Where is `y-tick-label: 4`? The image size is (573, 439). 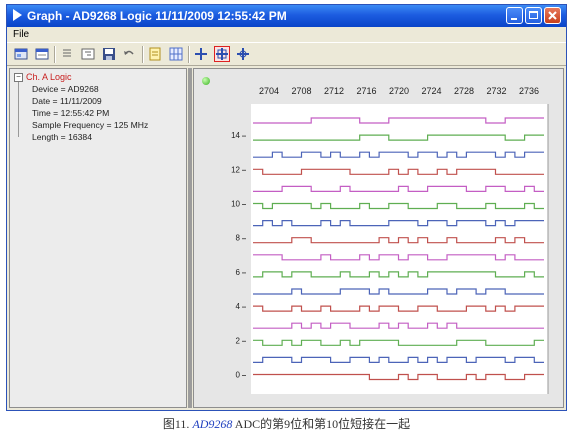 y-tick-label: 4 is located at coordinates (238, 306).